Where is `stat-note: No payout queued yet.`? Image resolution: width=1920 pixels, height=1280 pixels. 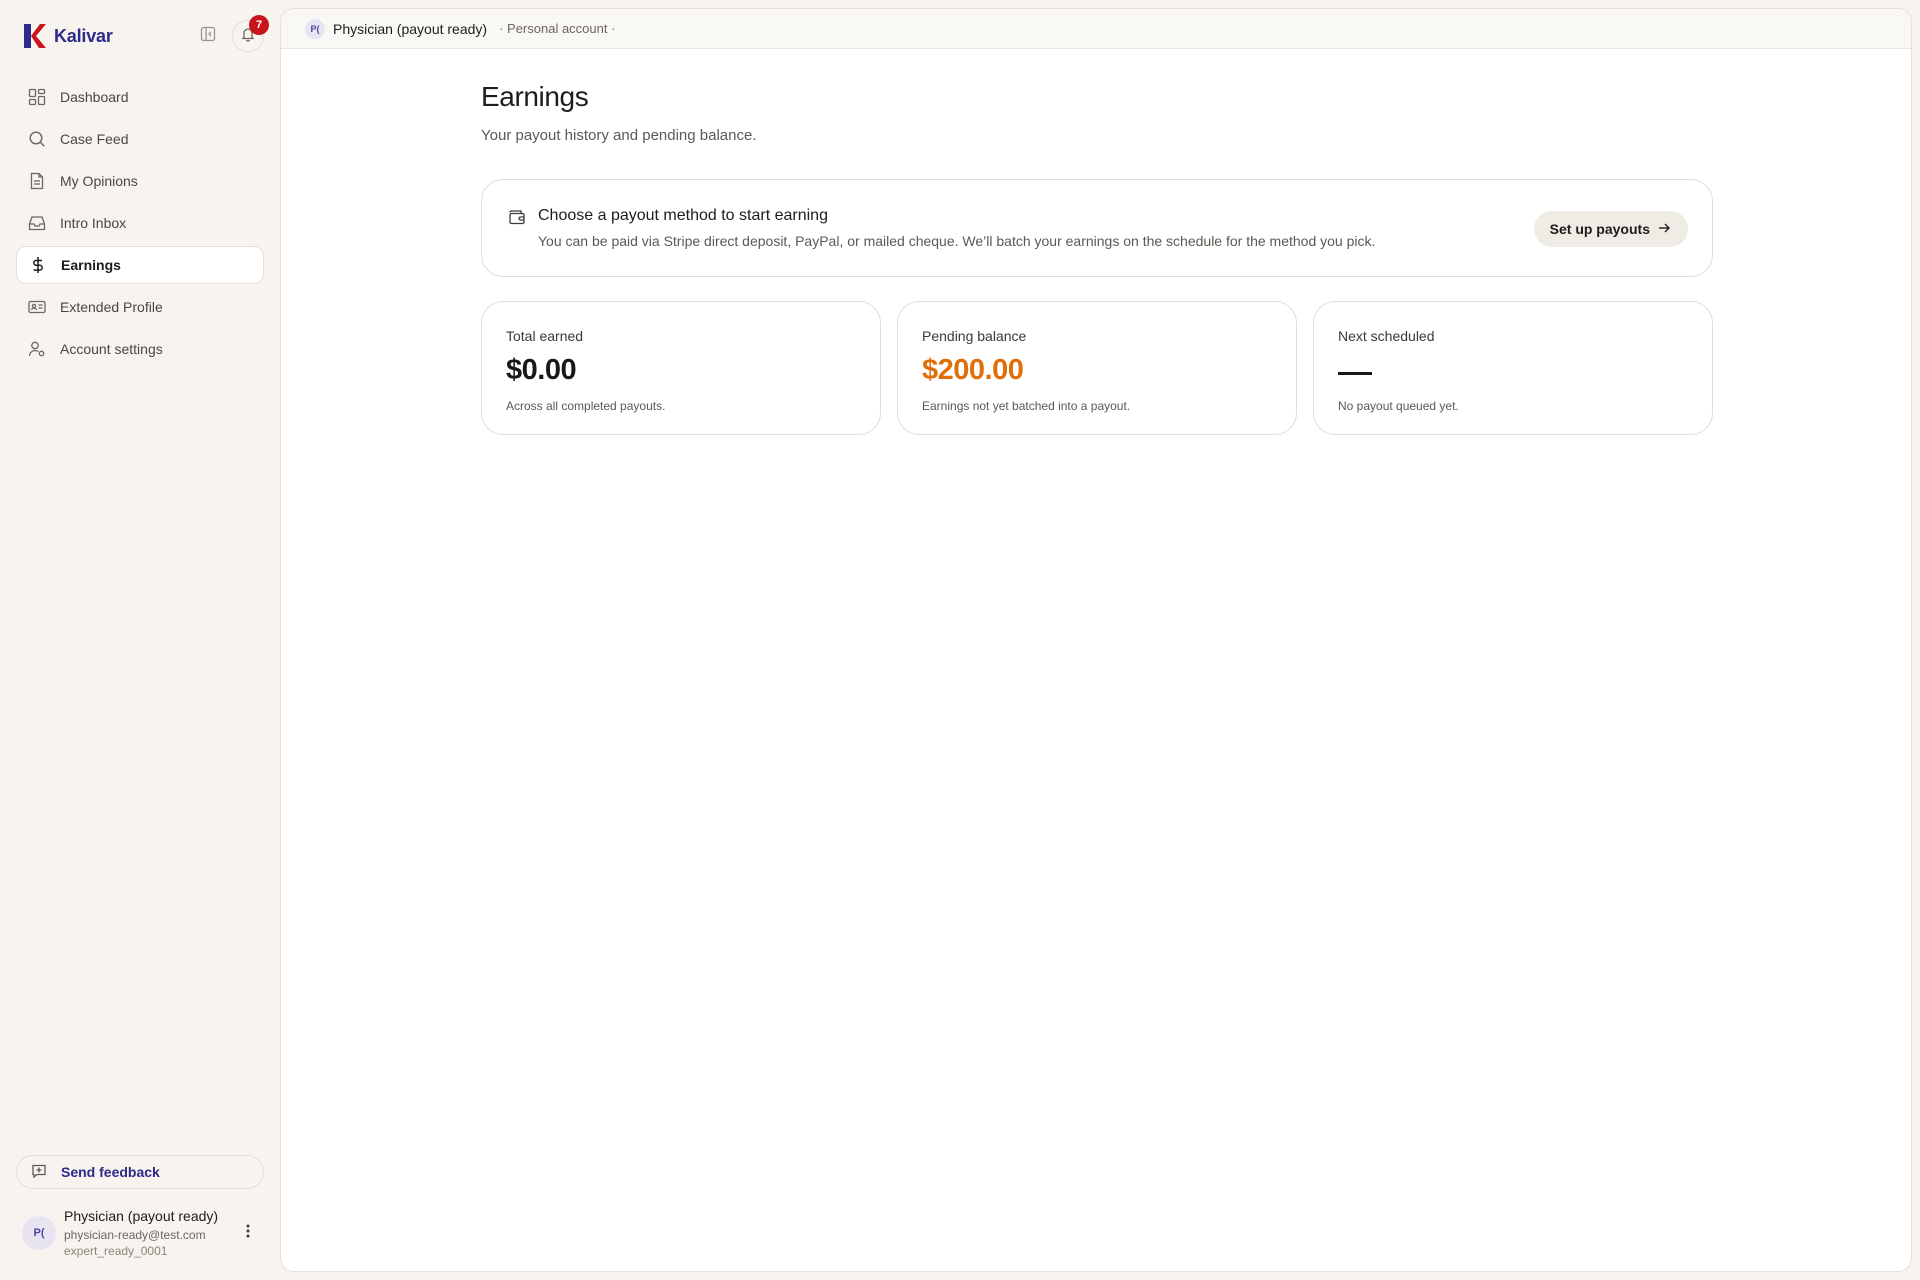
stat-note: No payout queued yet. is located at coordinates (1398, 406).